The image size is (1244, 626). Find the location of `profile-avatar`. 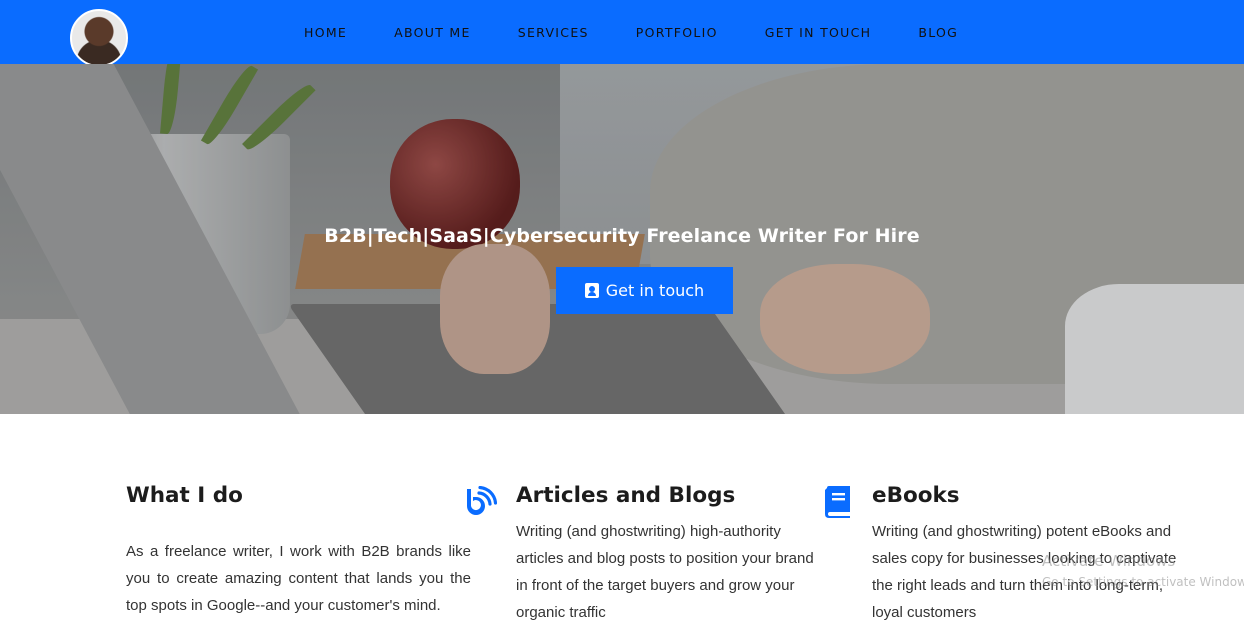

profile-avatar is located at coordinates (99, 38).